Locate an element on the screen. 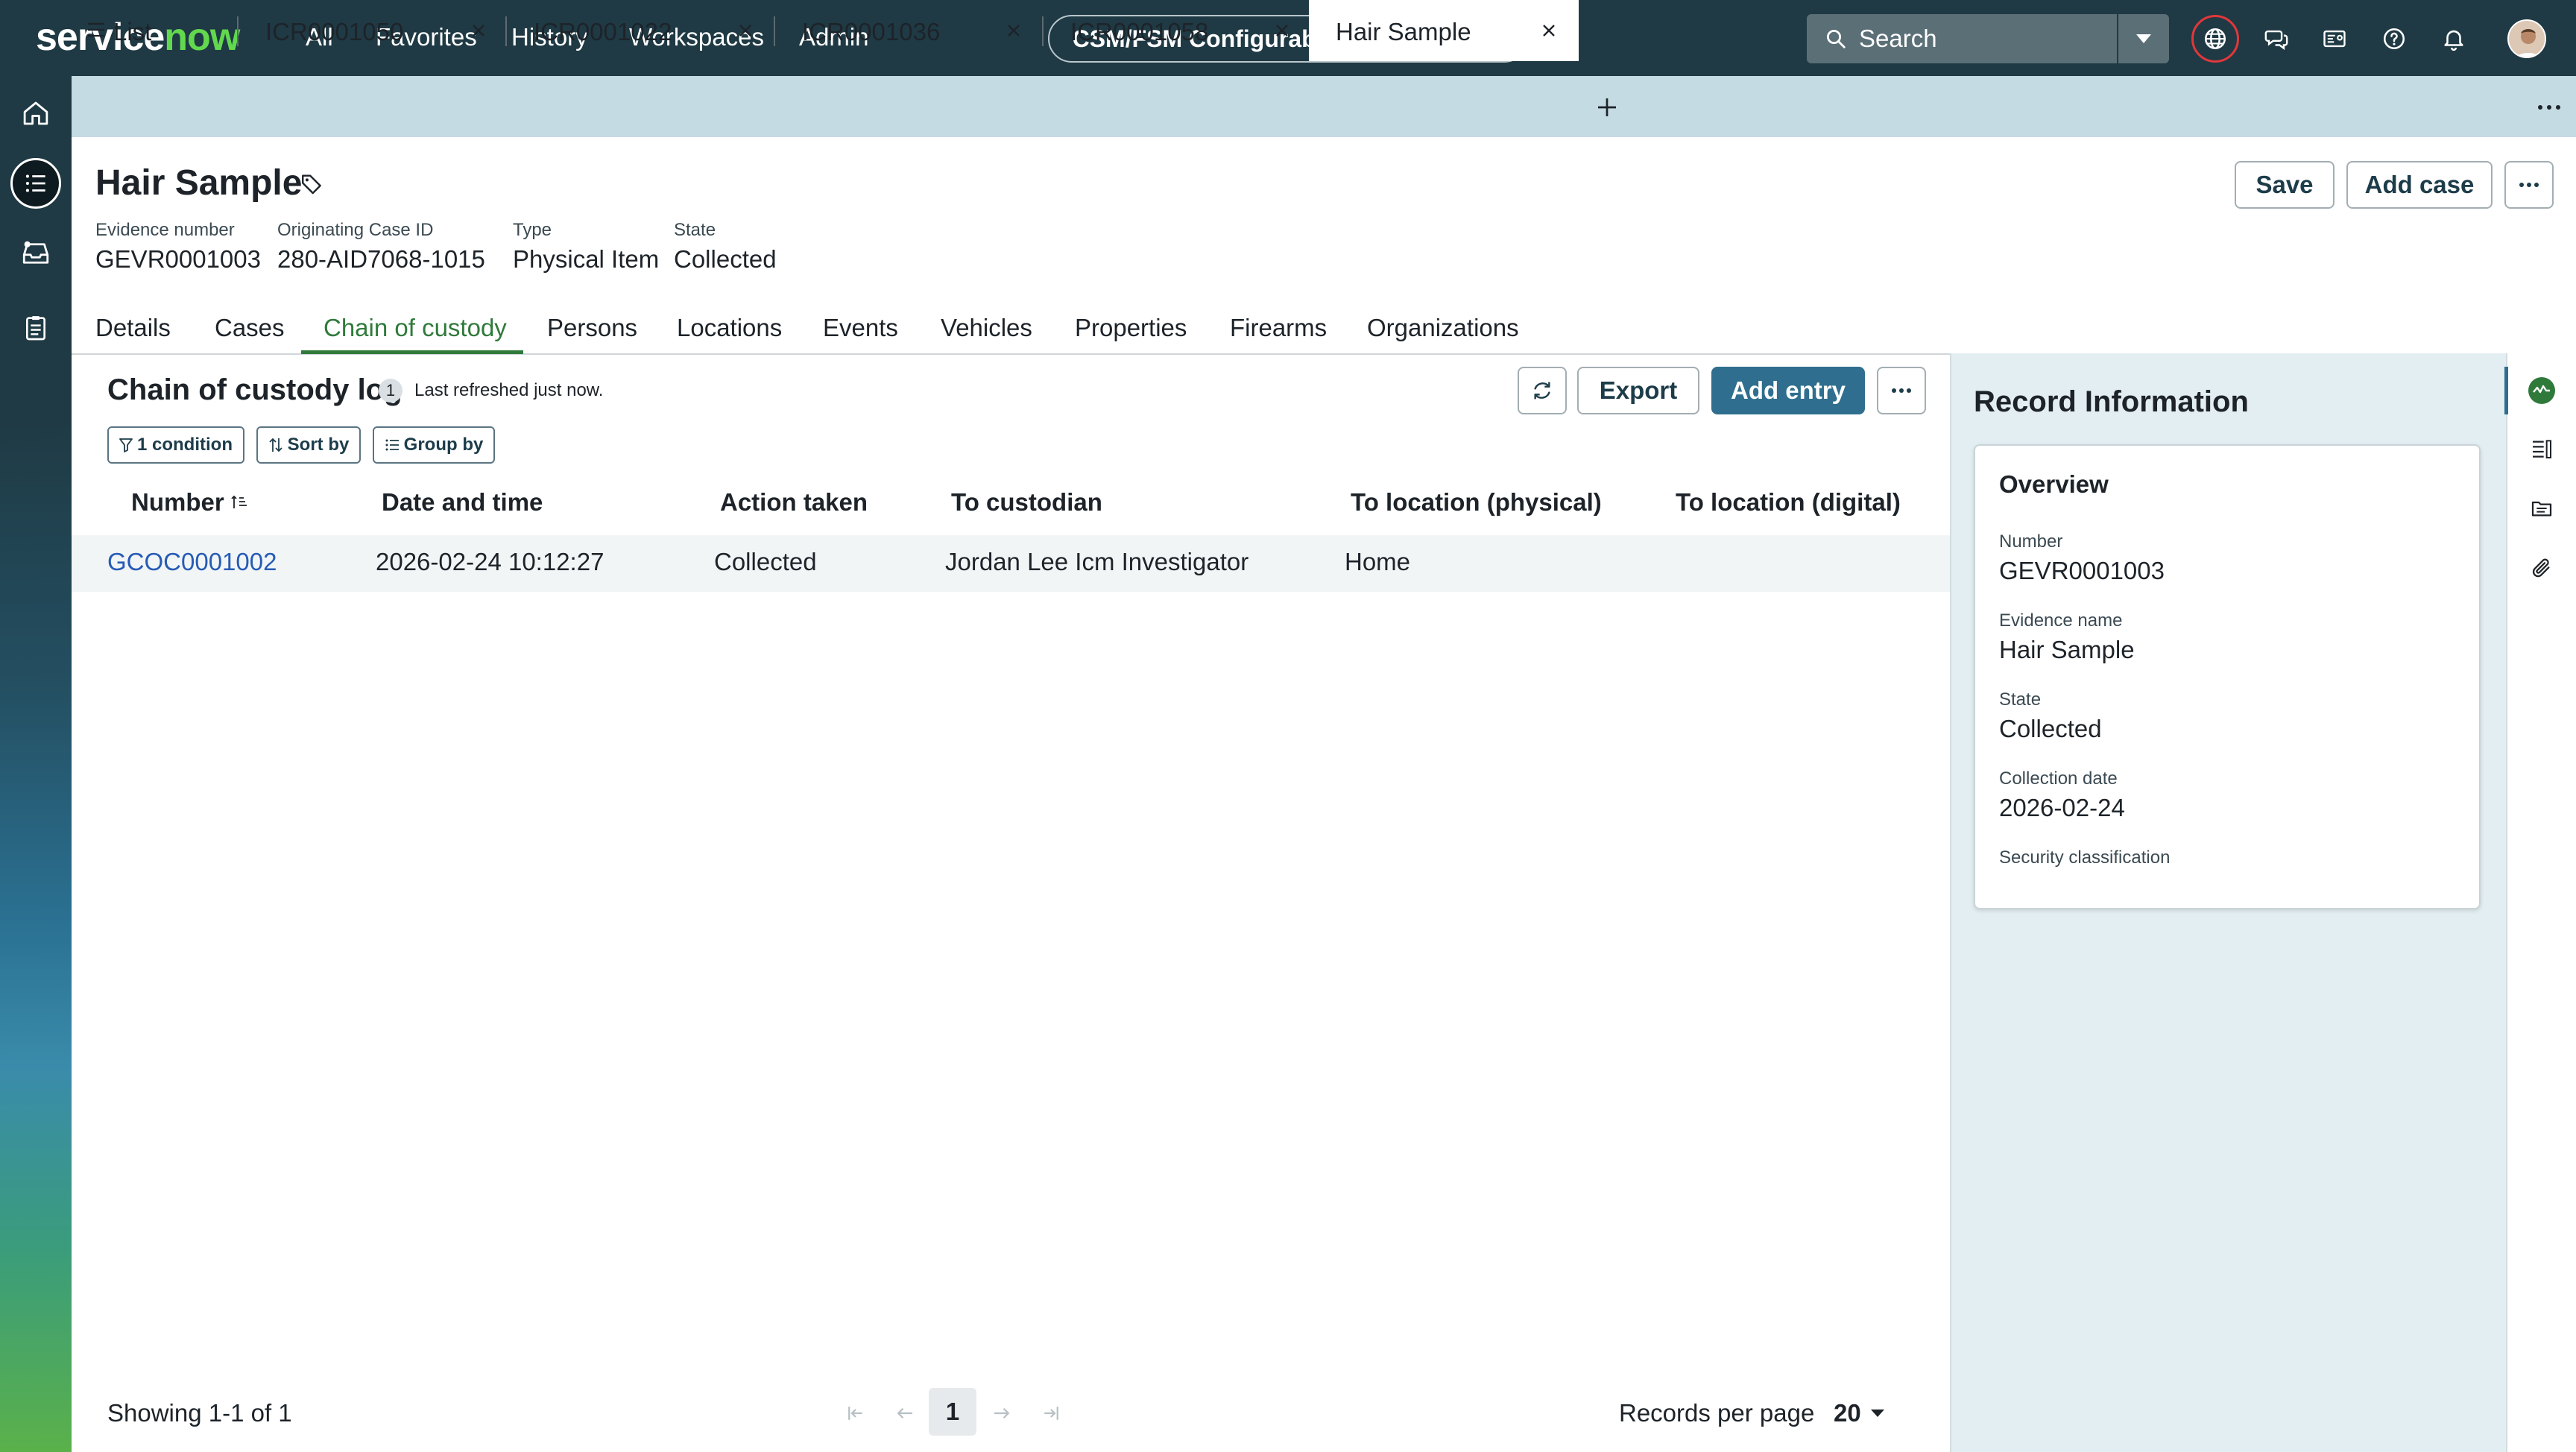 The width and height of the screenshot is (2576, 1452). next-page-icon is located at coordinates (1002, 1413).